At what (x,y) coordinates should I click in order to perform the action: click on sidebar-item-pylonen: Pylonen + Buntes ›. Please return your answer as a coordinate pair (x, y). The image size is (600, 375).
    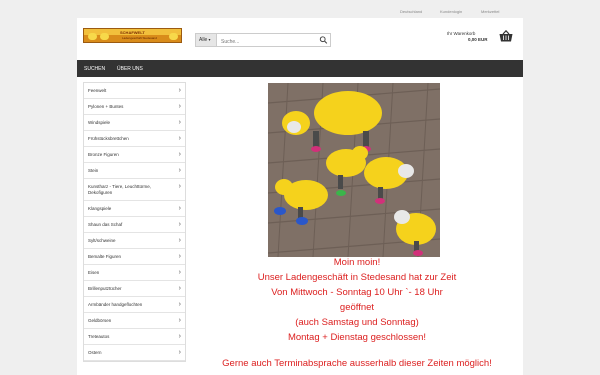
    Looking at the image, I should click on (134, 107).